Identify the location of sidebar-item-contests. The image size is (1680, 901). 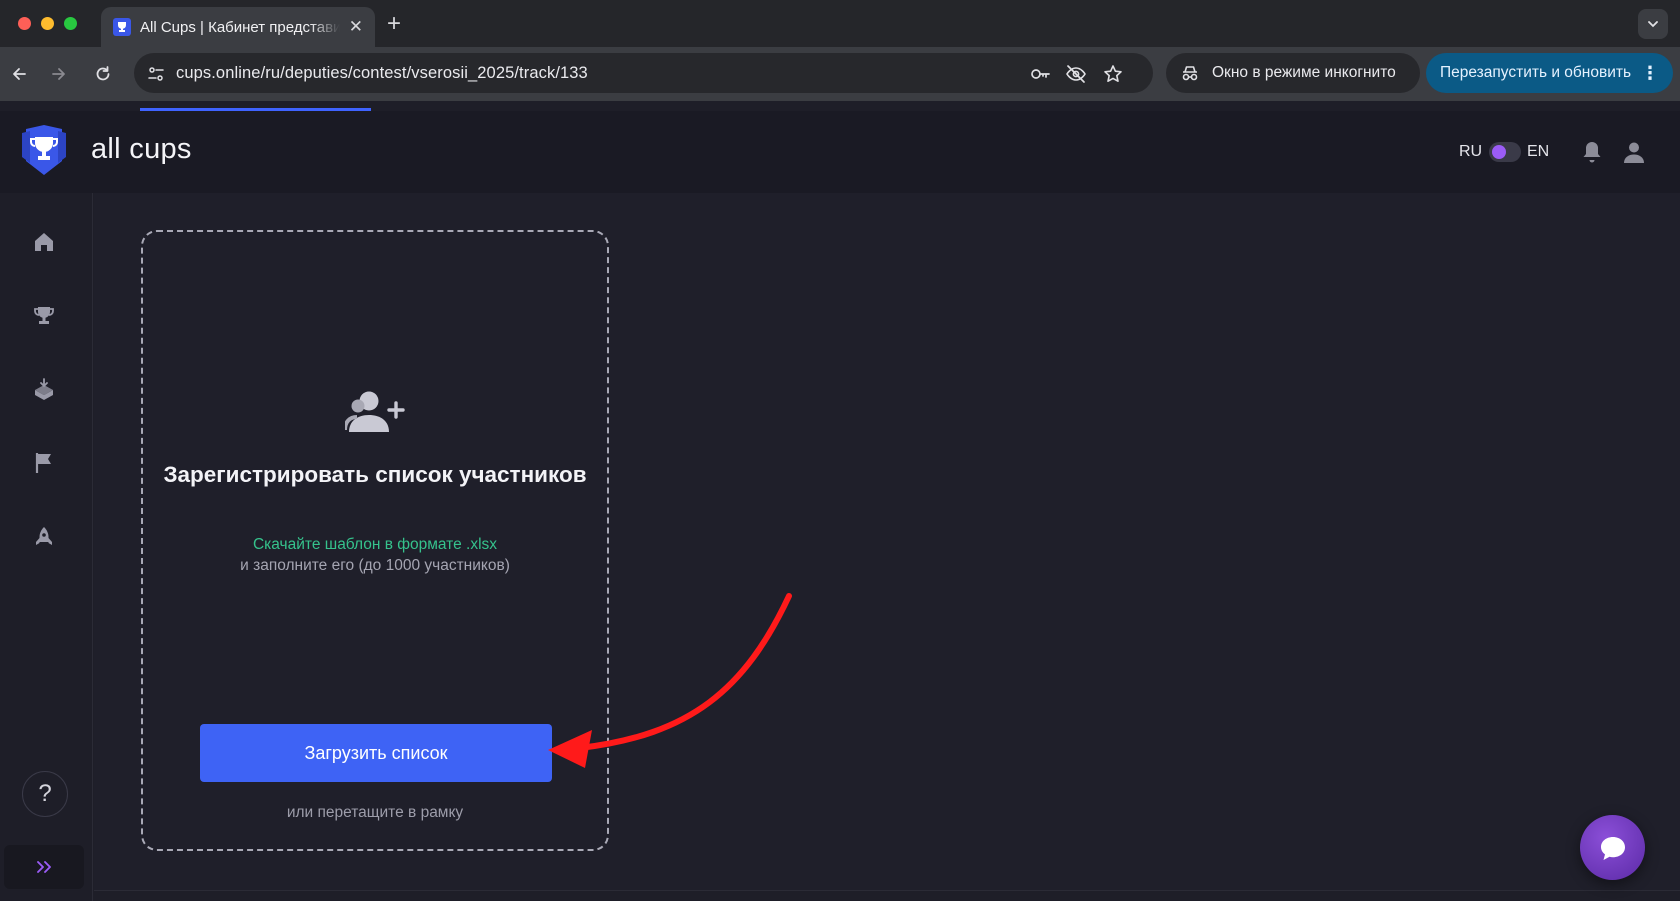
(44, 316).